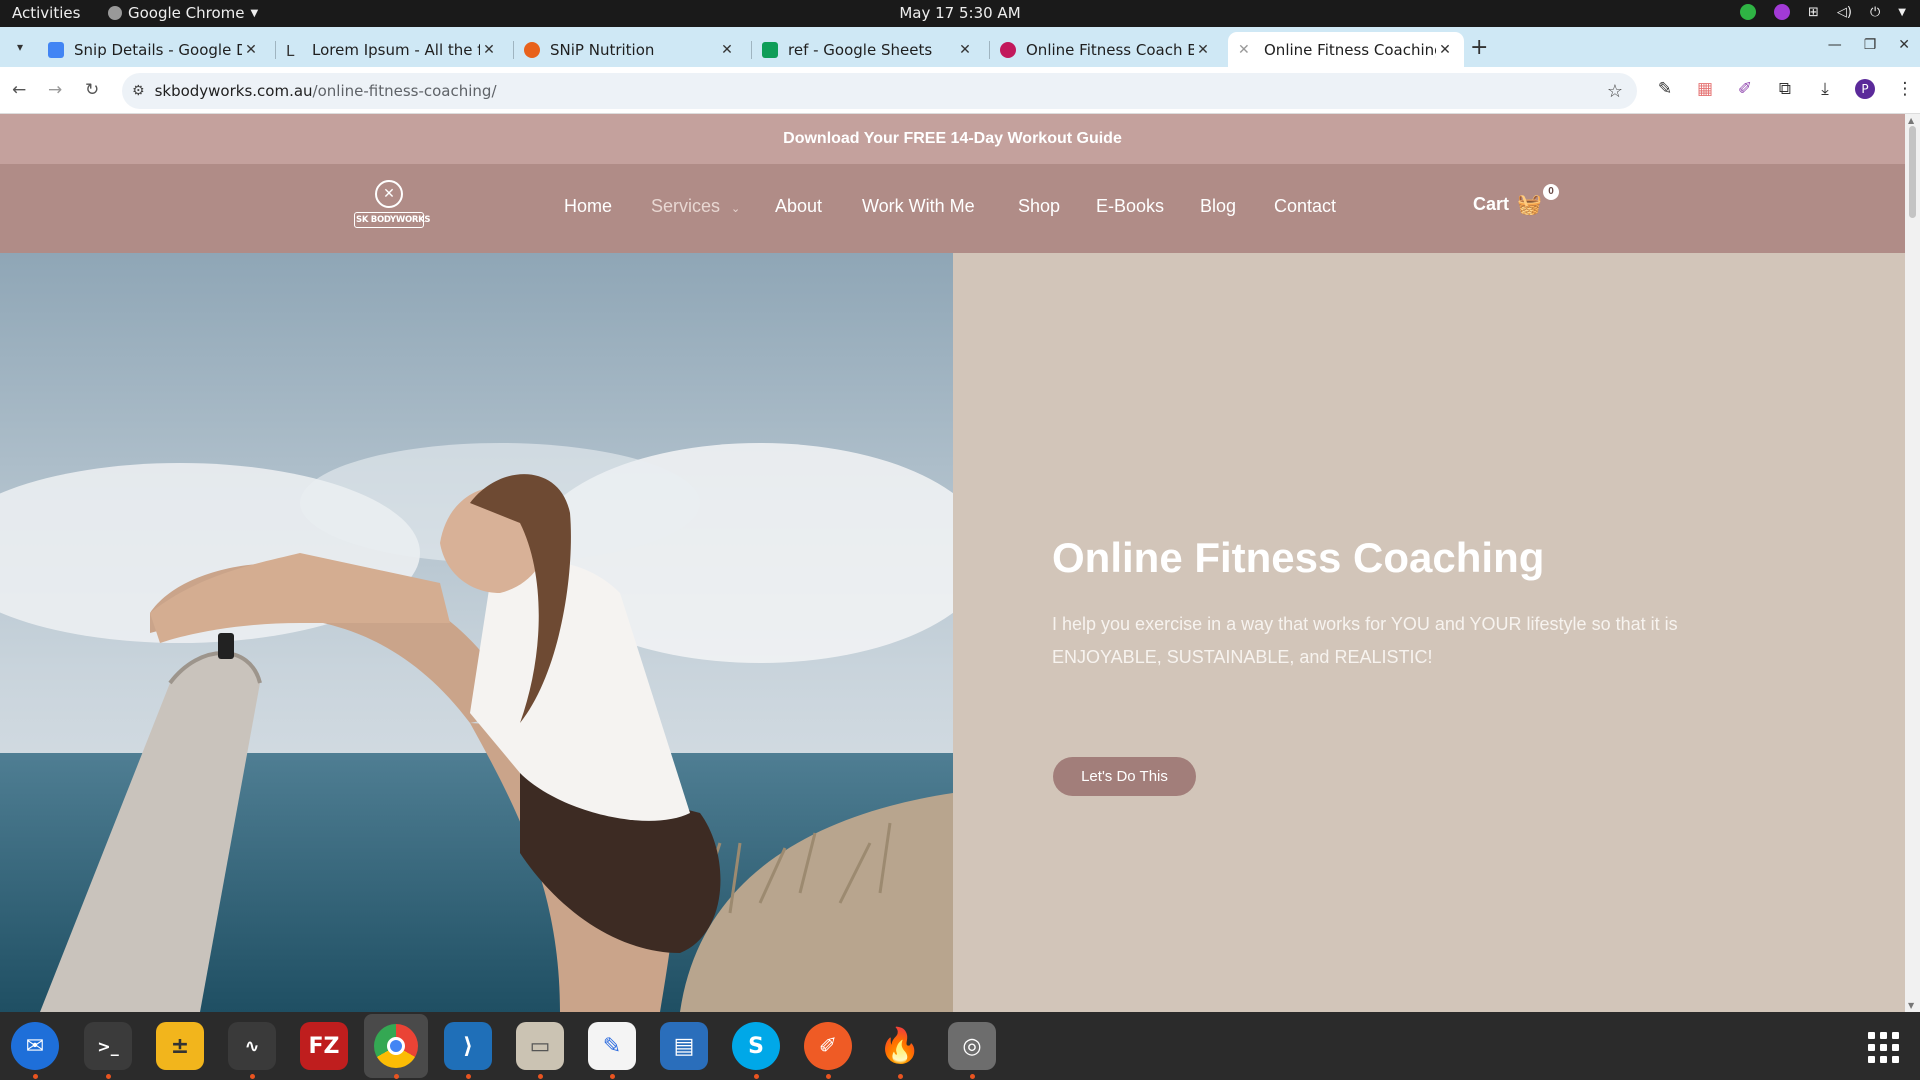  Describe the element at coordinates (828, 1046) in the screenshot. I see `postman-icon: ✐` at that location.